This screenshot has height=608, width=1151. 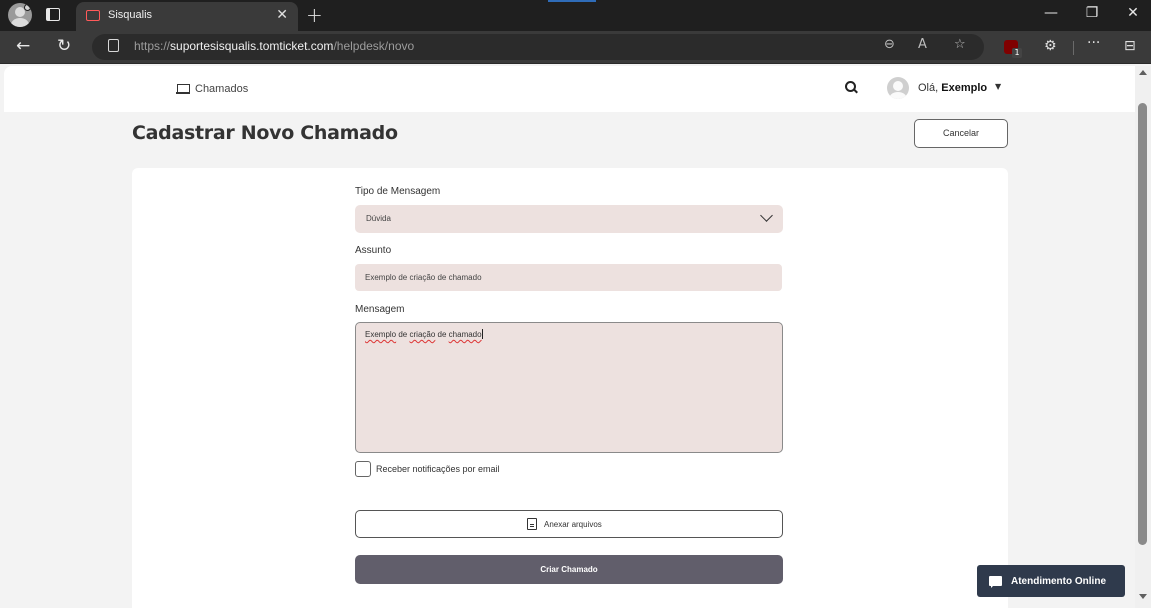 What do you see at coordinates (1073, 48) in the screenshot?
I see `toolbar-divider` at bounding box center [1073, 48].